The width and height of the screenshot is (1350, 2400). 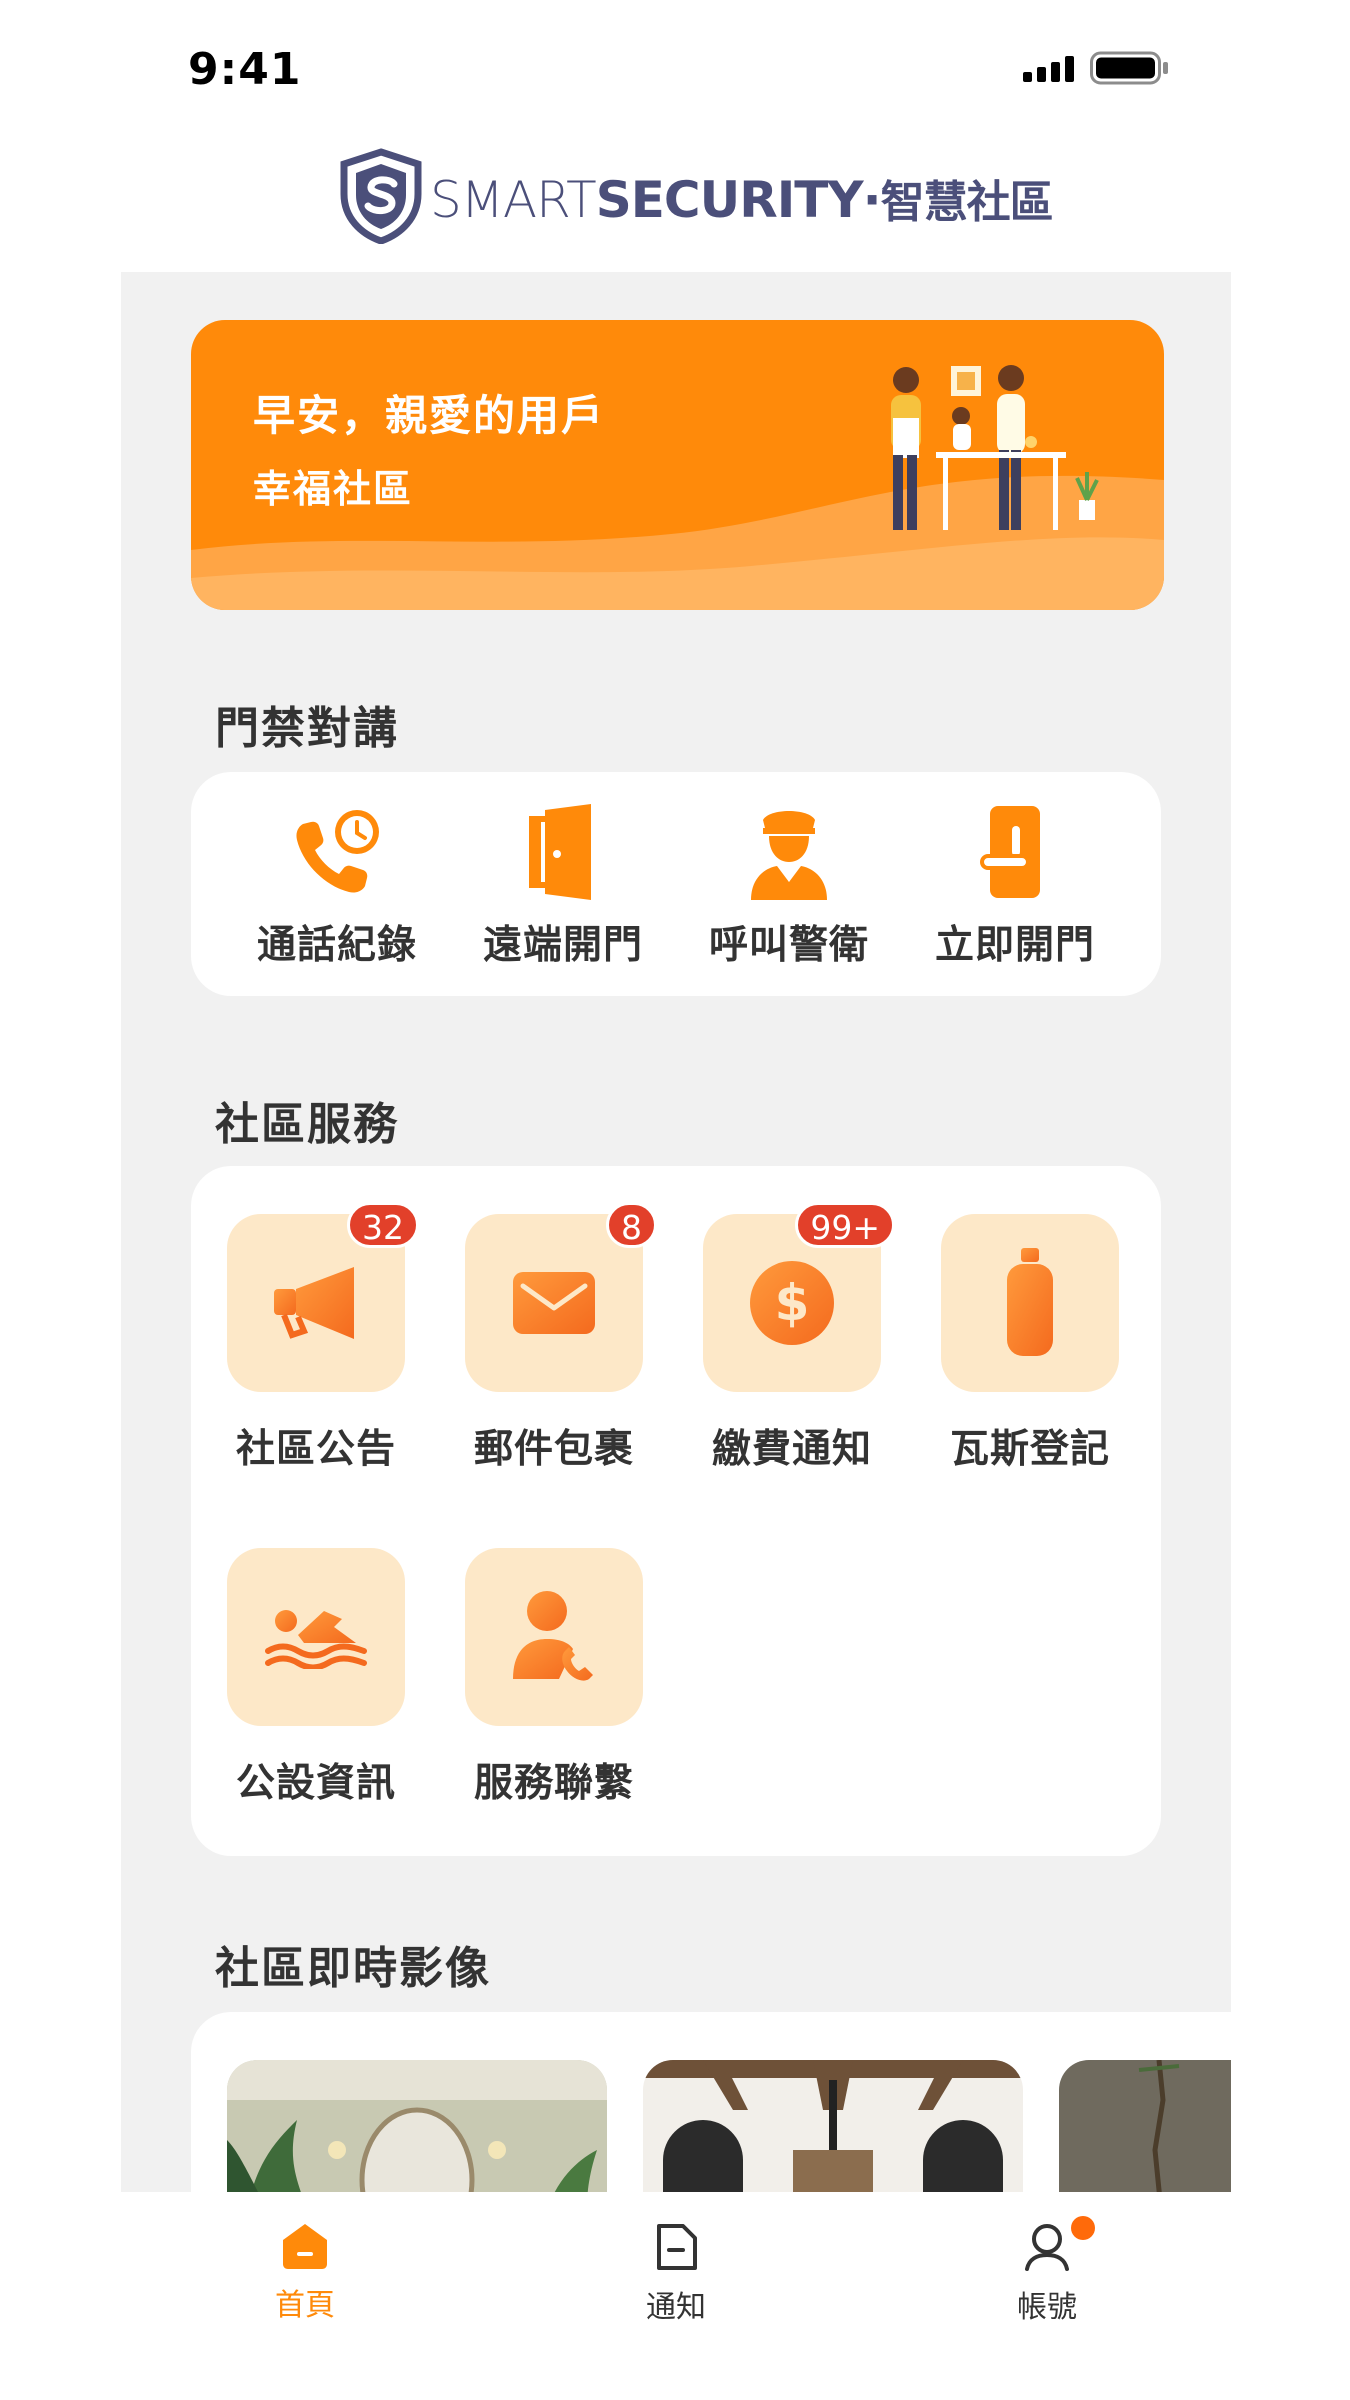 What do you see at coordinates (1047, 2307) in the screenshot?
I see `tab-account-label: 帳號` at bounding box center [1047, 2307].